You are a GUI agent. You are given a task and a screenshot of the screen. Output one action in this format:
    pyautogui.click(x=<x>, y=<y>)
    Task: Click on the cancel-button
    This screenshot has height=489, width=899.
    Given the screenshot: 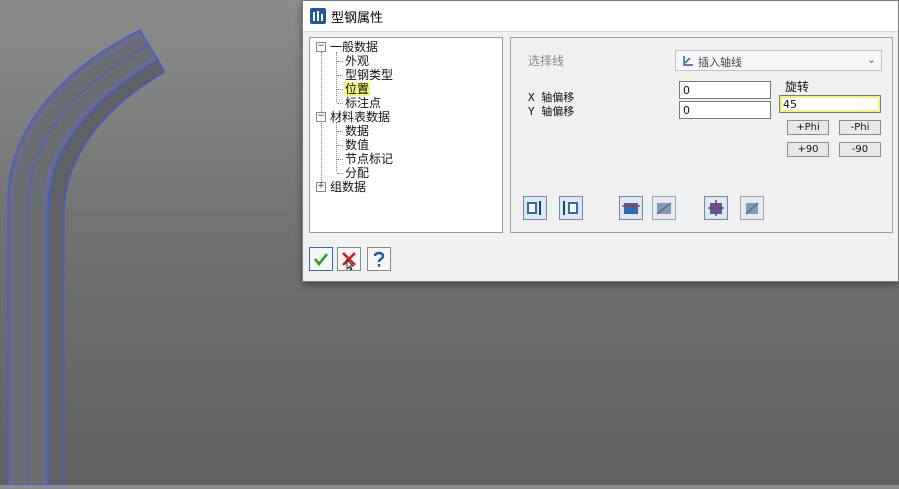 What is the action you would take?
    pyautogui.click(x=349, y=259)
    